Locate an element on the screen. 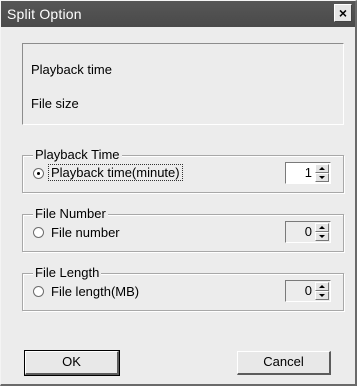 The width and height of the screenshot is (357, 386). playback-time-info: Playback time is located at coordinates (71, 69).